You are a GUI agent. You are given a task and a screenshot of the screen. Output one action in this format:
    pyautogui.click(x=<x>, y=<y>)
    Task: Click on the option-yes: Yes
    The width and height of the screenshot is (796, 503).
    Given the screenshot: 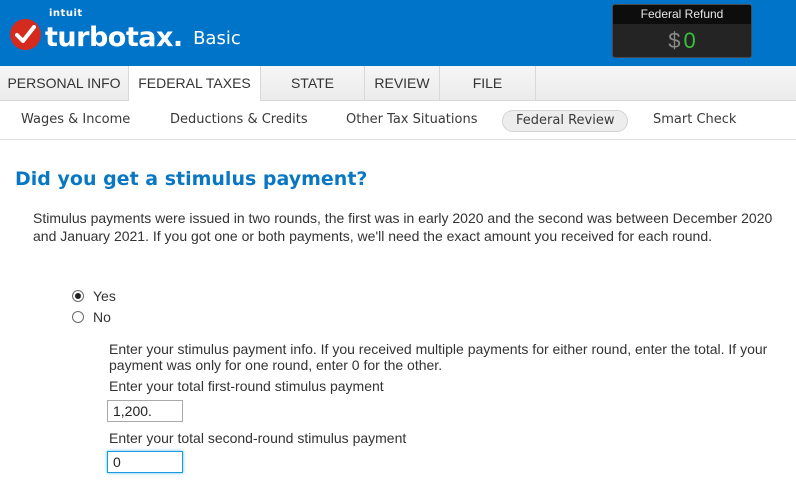 What is the action you would take?
    pyautogui.click(x=94, y=296)
    